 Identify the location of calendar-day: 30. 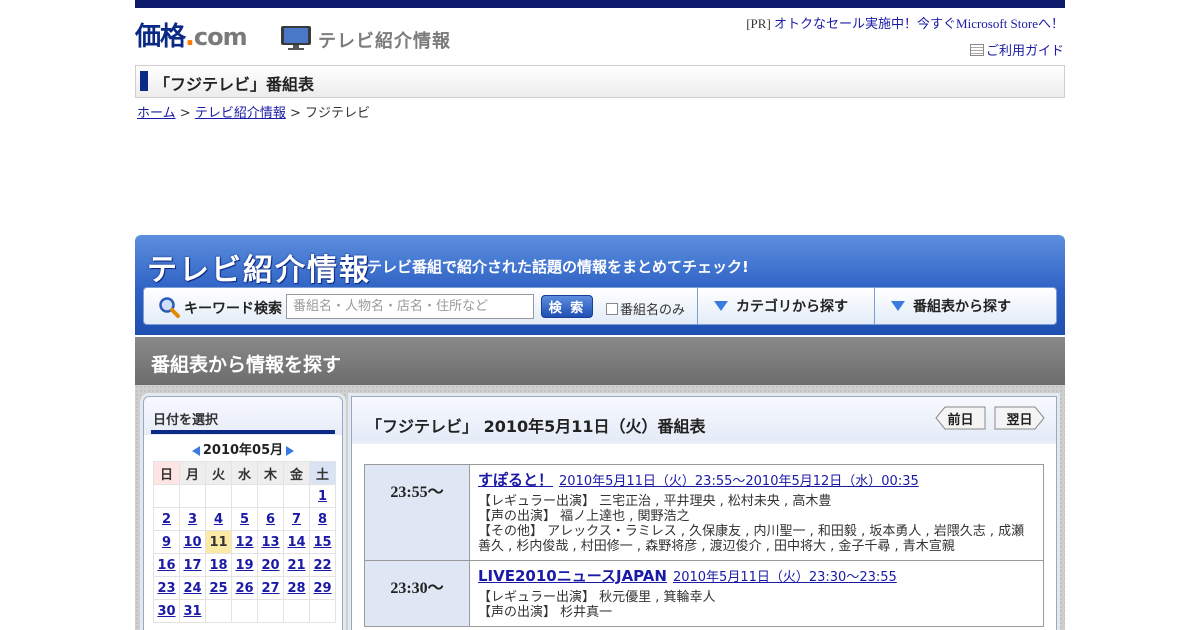
(166, 611).